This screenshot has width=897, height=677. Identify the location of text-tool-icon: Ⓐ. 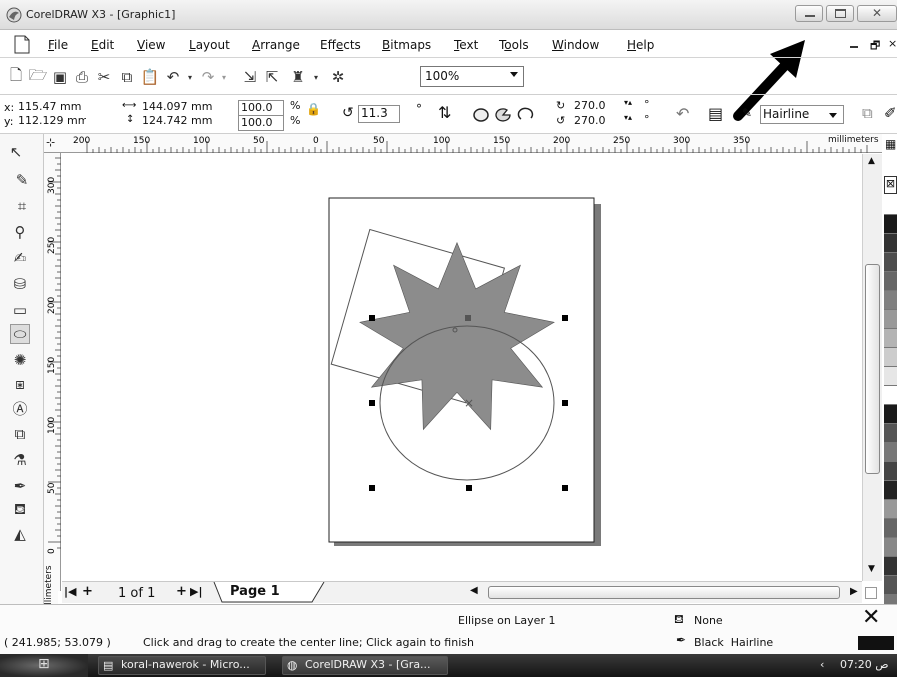
(20, 408).